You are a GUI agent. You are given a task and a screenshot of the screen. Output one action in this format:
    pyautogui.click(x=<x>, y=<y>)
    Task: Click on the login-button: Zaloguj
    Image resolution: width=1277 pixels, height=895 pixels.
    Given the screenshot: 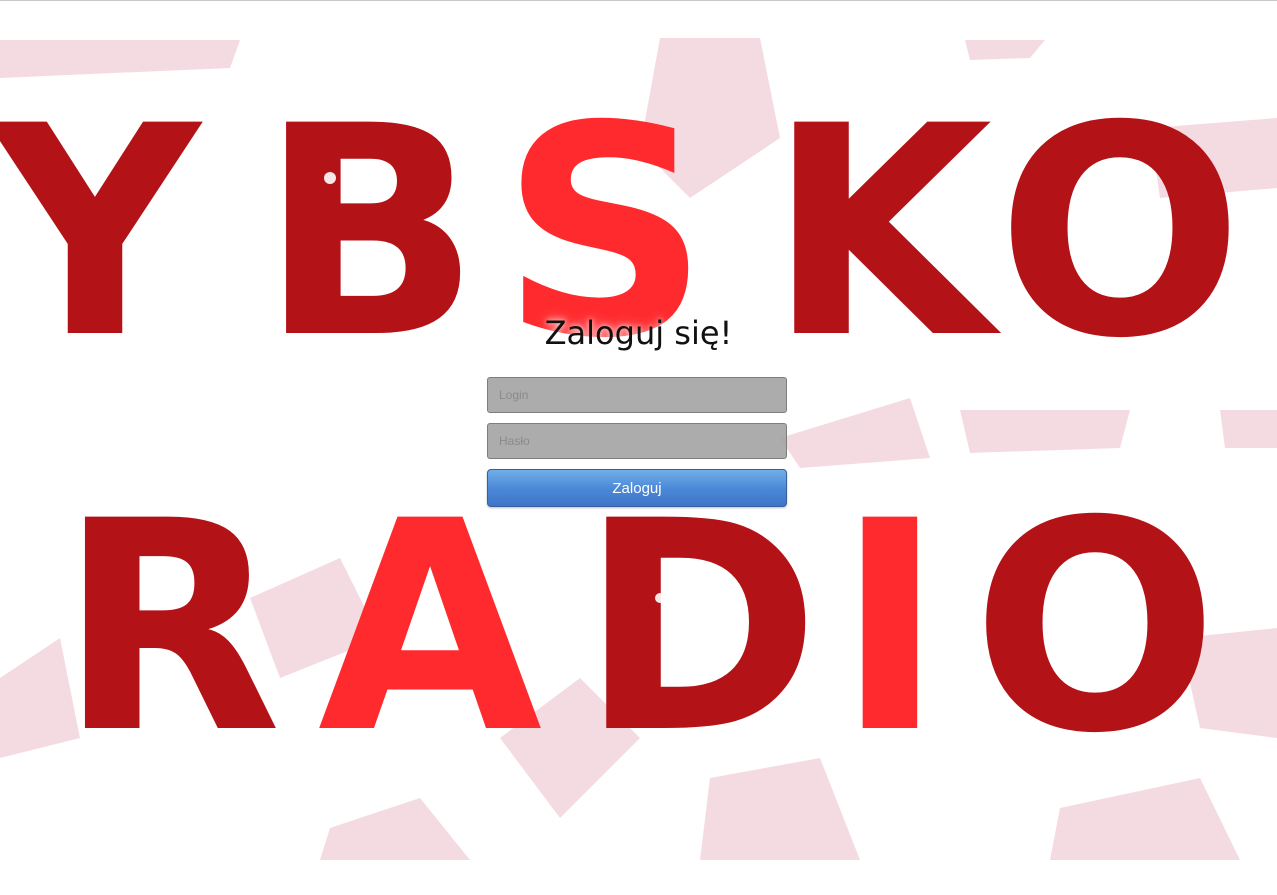 What is the action you would take?
    pyautogui.click(x=637, y=488)
    